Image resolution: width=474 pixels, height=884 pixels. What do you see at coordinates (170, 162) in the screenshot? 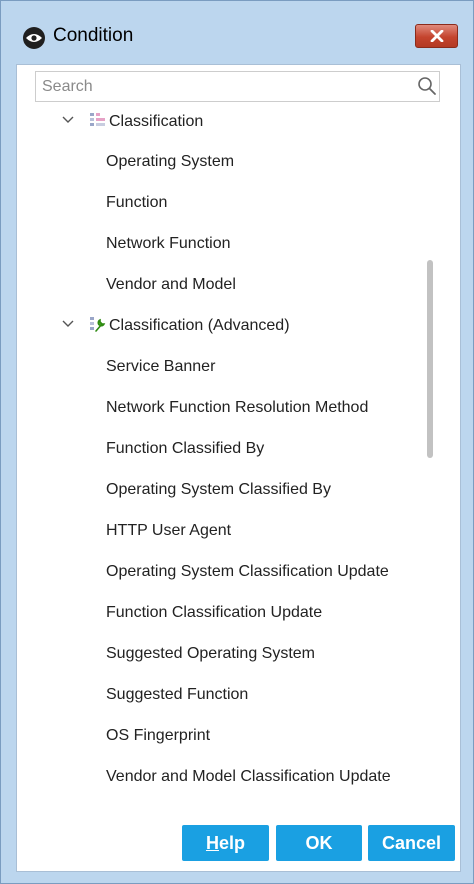
I see `tree-item-operating-system: Operating System` at bounding box center [170, 162].